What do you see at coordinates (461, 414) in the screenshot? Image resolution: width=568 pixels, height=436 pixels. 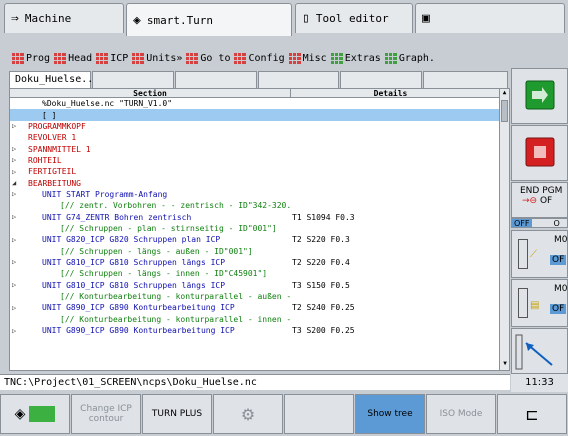 I see `iso-mode-softkey: ISO Mode` at bounding box center [461, 414].